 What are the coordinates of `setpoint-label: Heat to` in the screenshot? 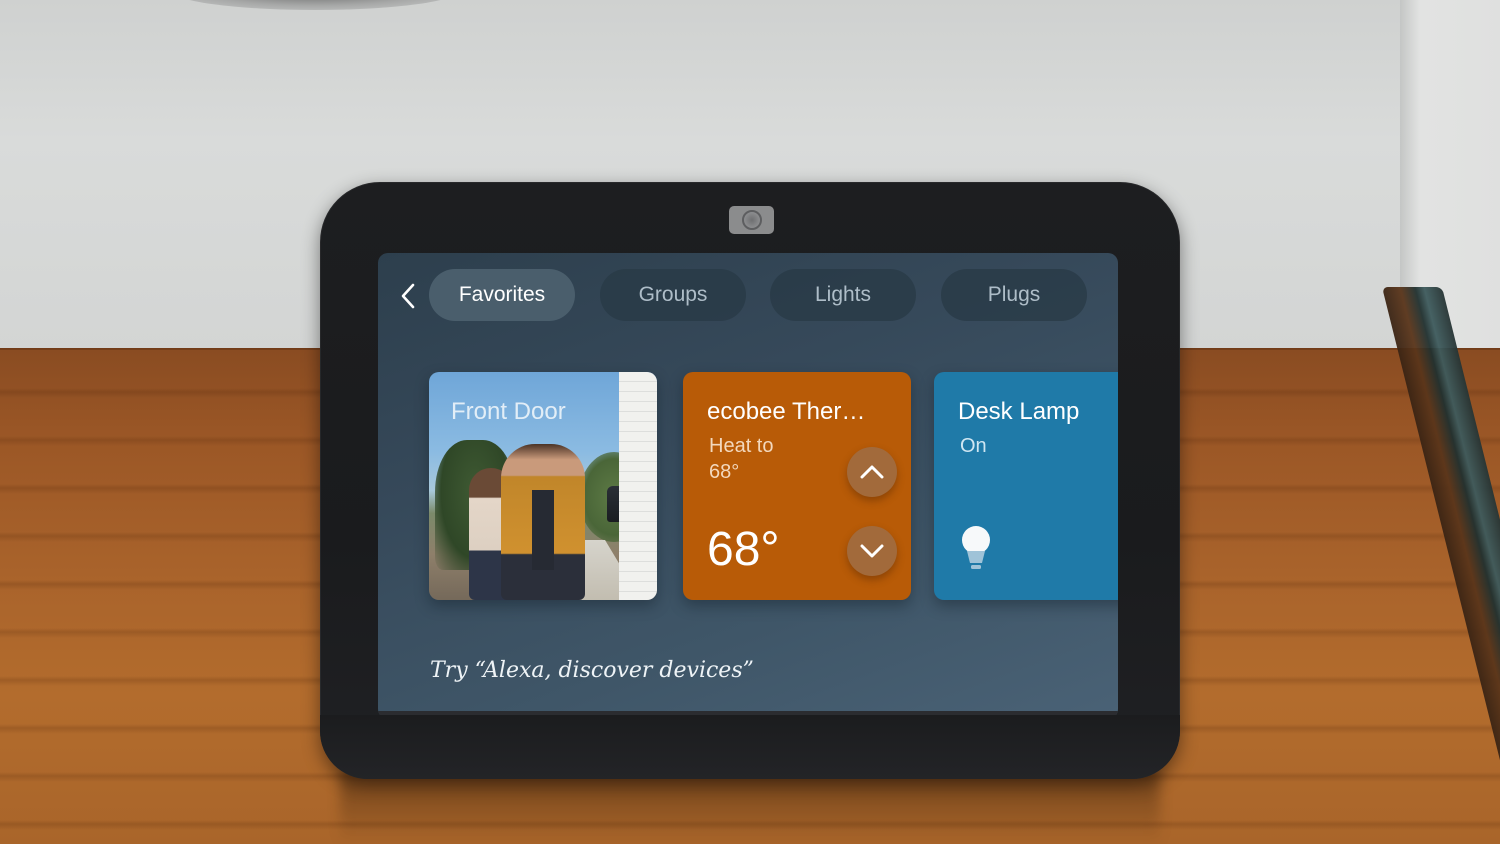 It's located at (741, 446).